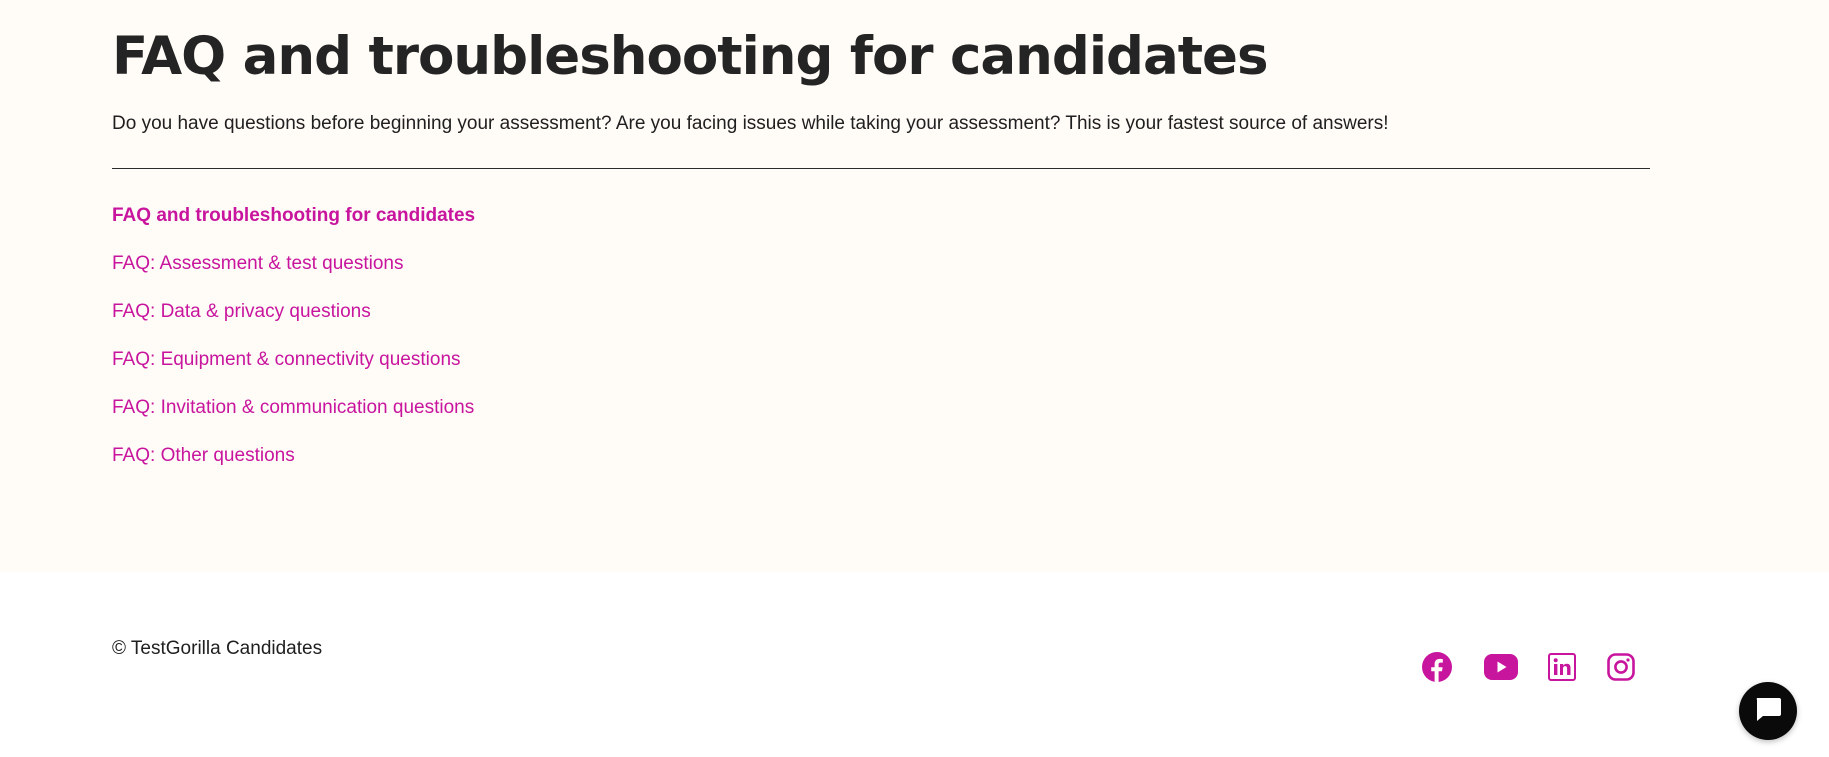 The width and height of the screenshot is (1829, 757). I want to click on youtube-link, so click(1501, 667).